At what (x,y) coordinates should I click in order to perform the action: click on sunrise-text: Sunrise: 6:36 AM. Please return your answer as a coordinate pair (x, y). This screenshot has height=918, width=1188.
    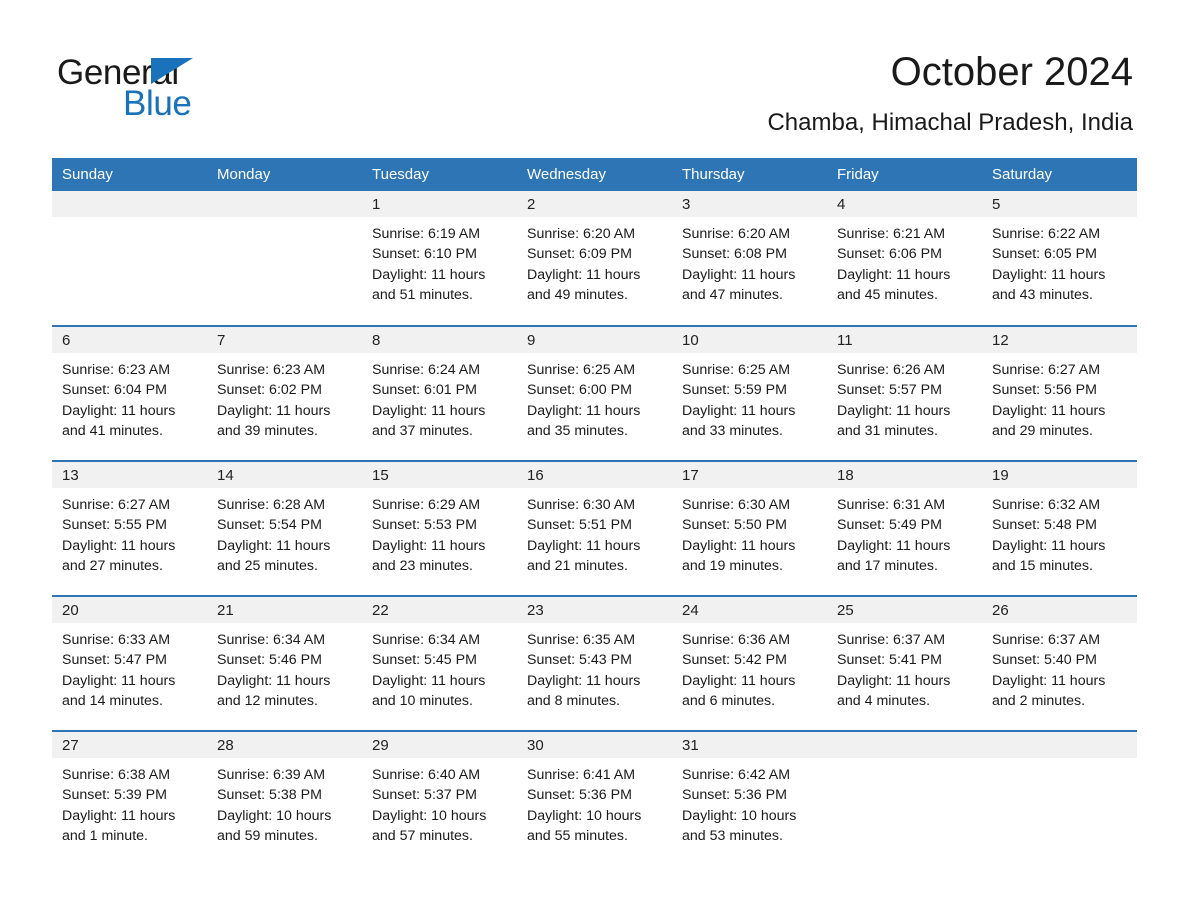
    Looking at the image, I should click on (736, 640).